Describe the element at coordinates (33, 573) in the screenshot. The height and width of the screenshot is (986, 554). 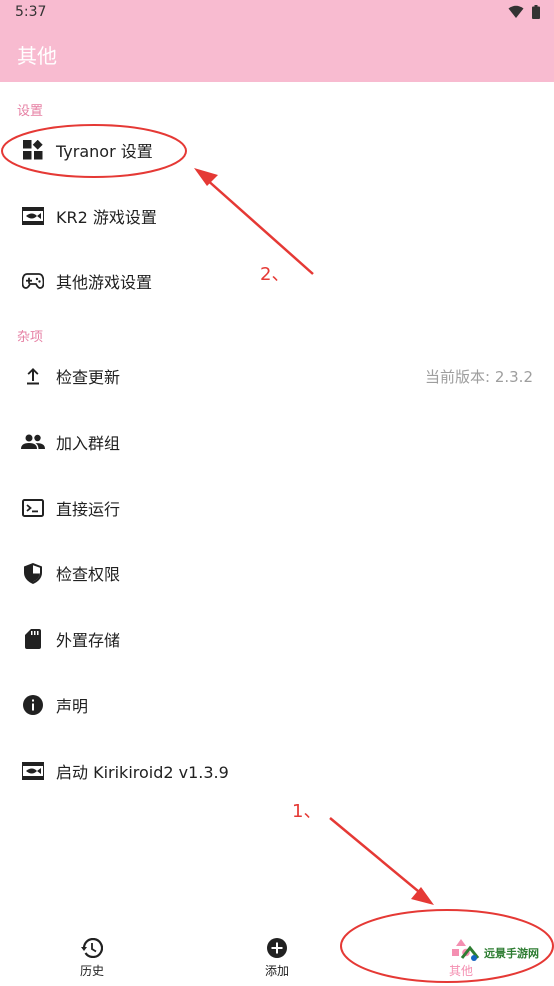
I see `shield-icon` at that location.